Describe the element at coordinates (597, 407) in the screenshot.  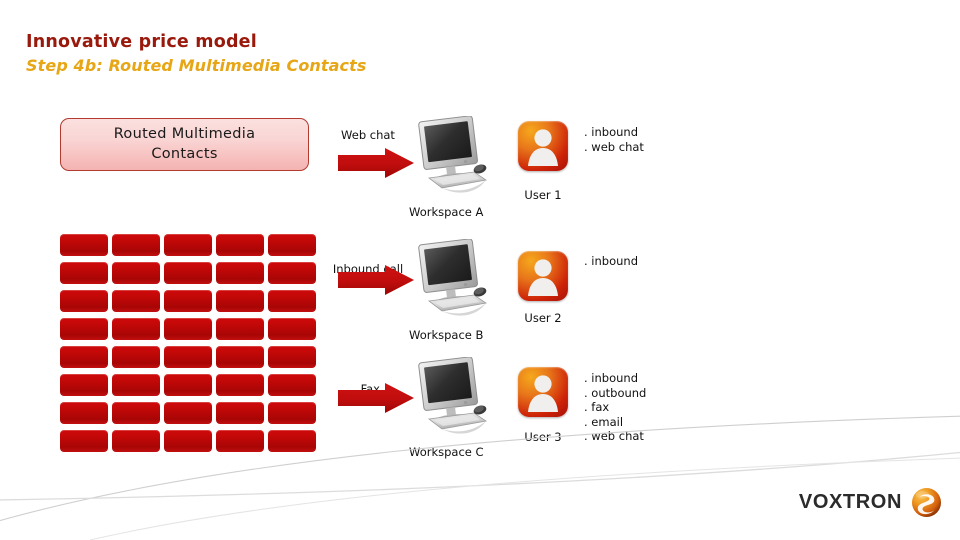
I see `flow-3-capability-2: . fax` at that location.